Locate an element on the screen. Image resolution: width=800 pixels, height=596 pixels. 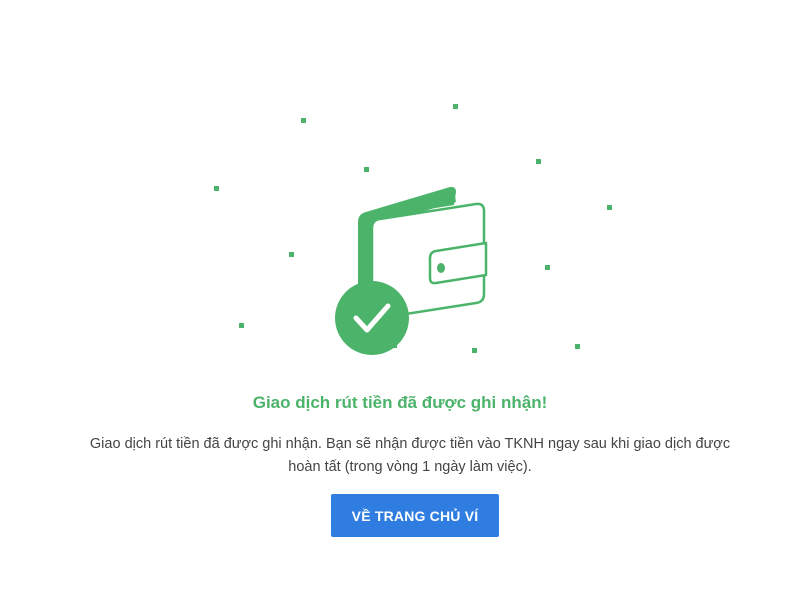
back-to-wallet-home-button: VỀ TRANG CHỦ VÍ is located at coordinates (415, 515).